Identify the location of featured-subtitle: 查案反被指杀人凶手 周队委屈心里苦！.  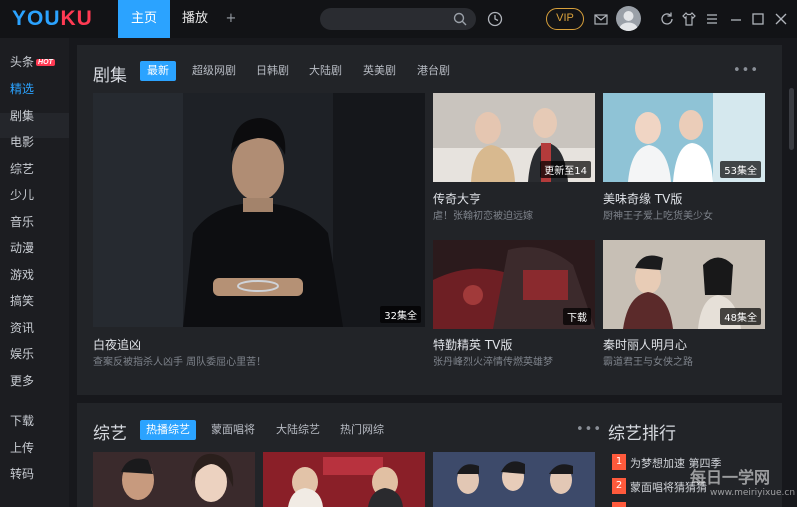
(180, 362).